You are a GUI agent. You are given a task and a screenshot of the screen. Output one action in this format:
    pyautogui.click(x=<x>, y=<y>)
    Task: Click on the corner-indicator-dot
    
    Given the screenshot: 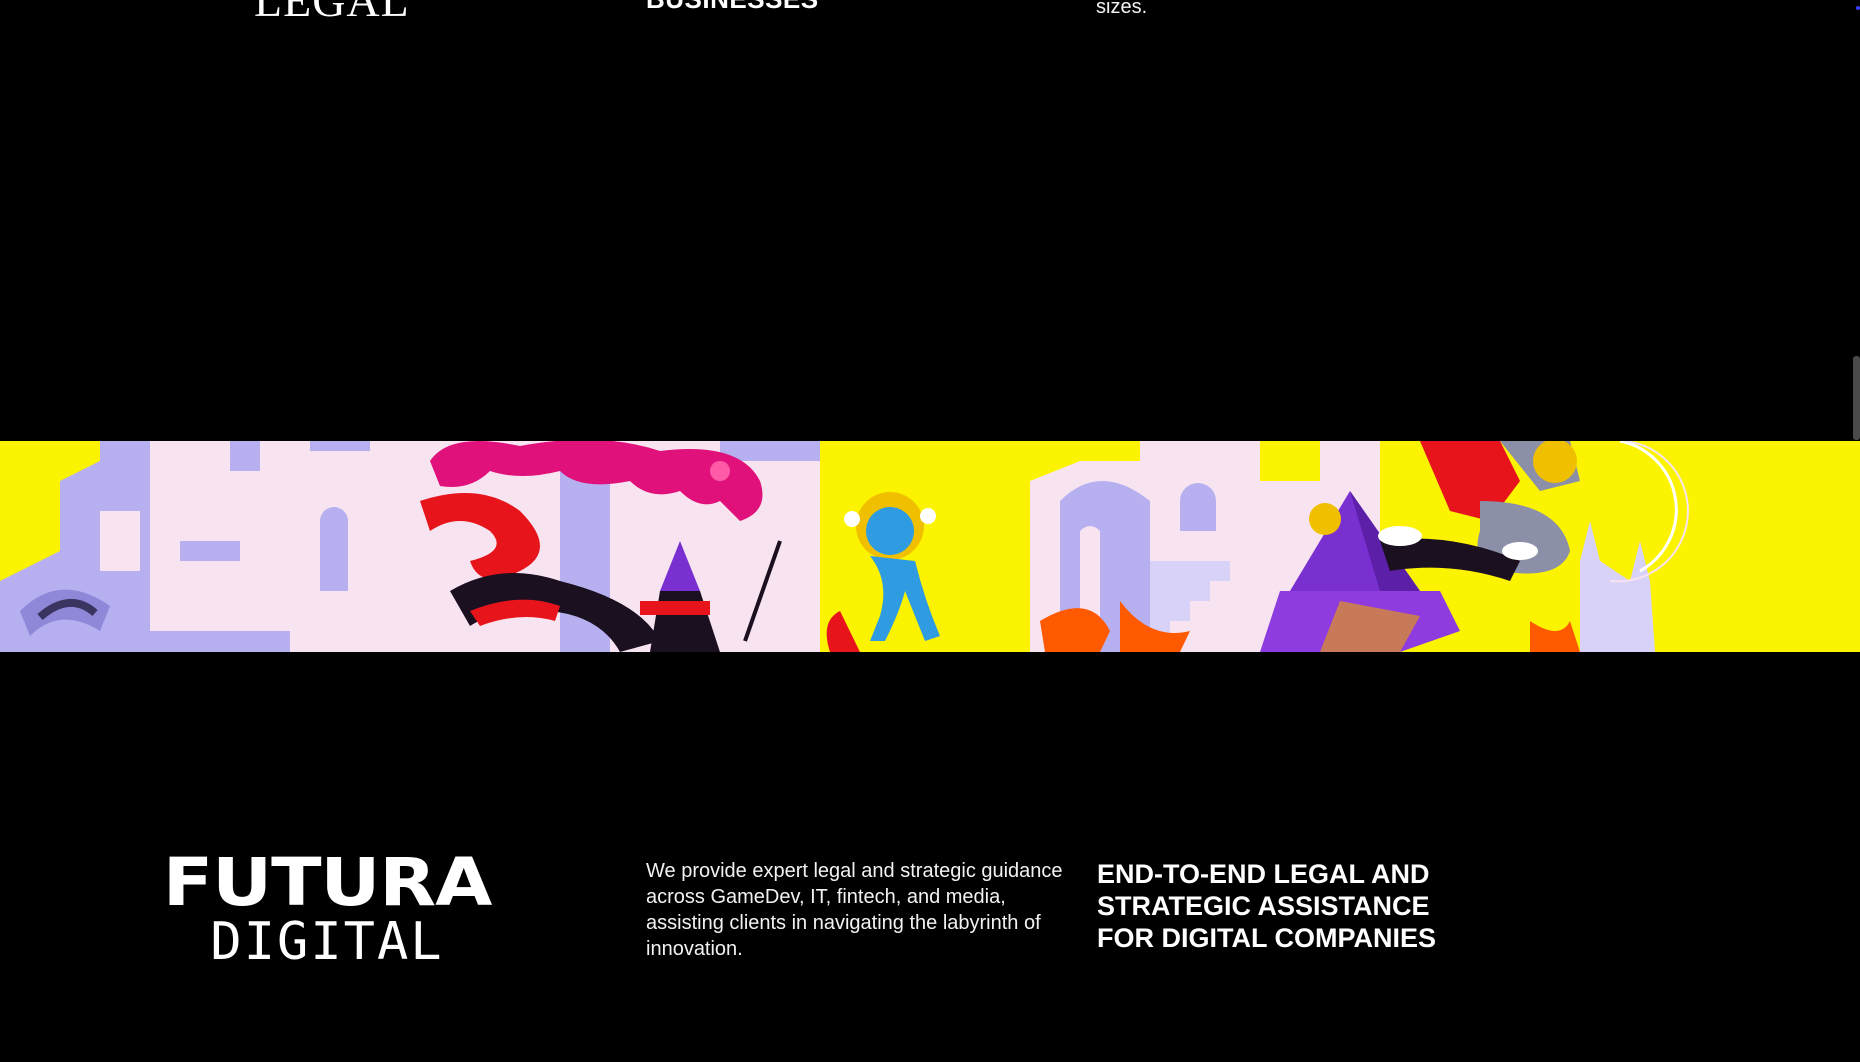 What is the action you would take?
    pyautogui.click(x=1858, y=8)
    